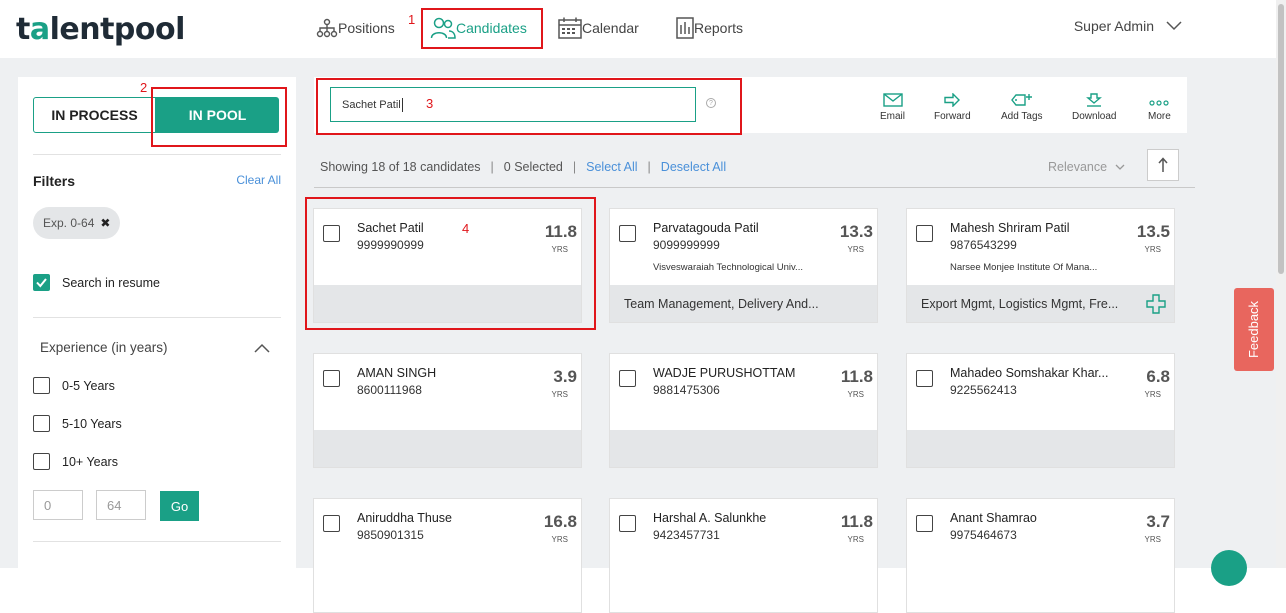 The image size is (1286, 613). Describe the element at coordinates (92, 423) in the screenshot. I see `exp-option-label: 5-10 Years` at that location.